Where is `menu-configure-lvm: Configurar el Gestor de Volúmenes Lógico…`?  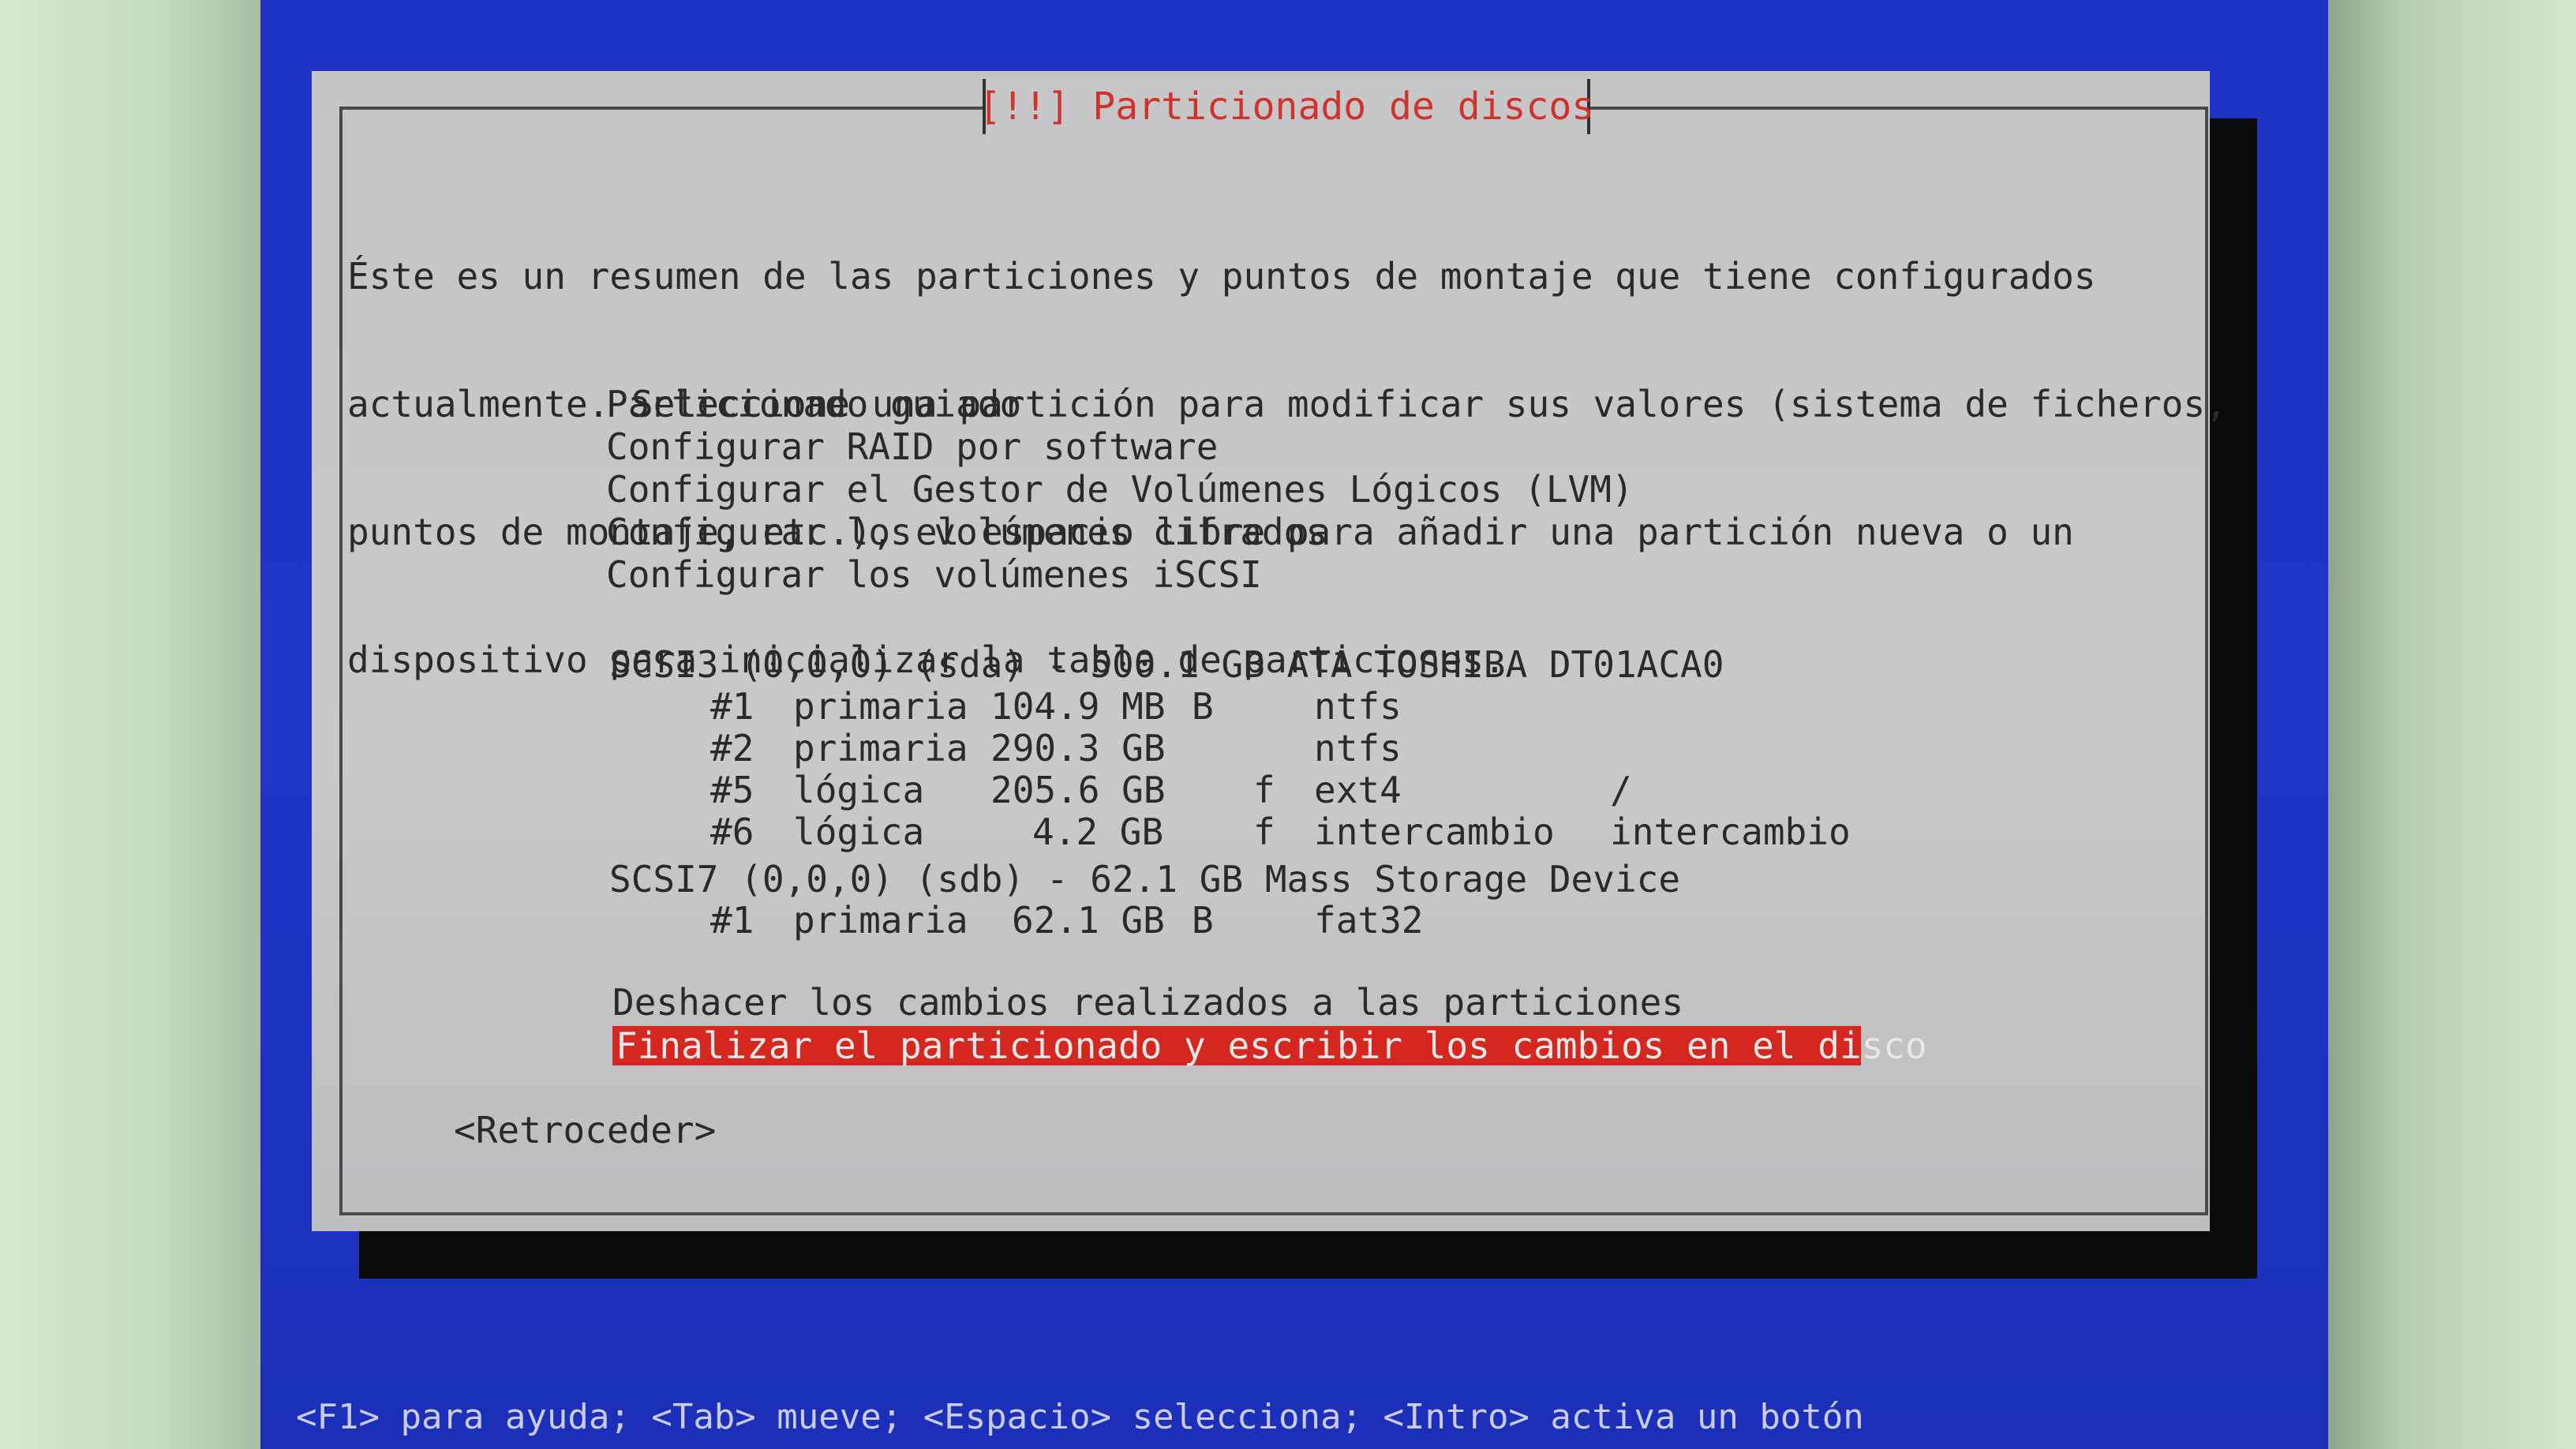
menu-configure-lvm: Configurar el Gestor de Volúmenes Lógico… is located at coordinates (1120, 489).